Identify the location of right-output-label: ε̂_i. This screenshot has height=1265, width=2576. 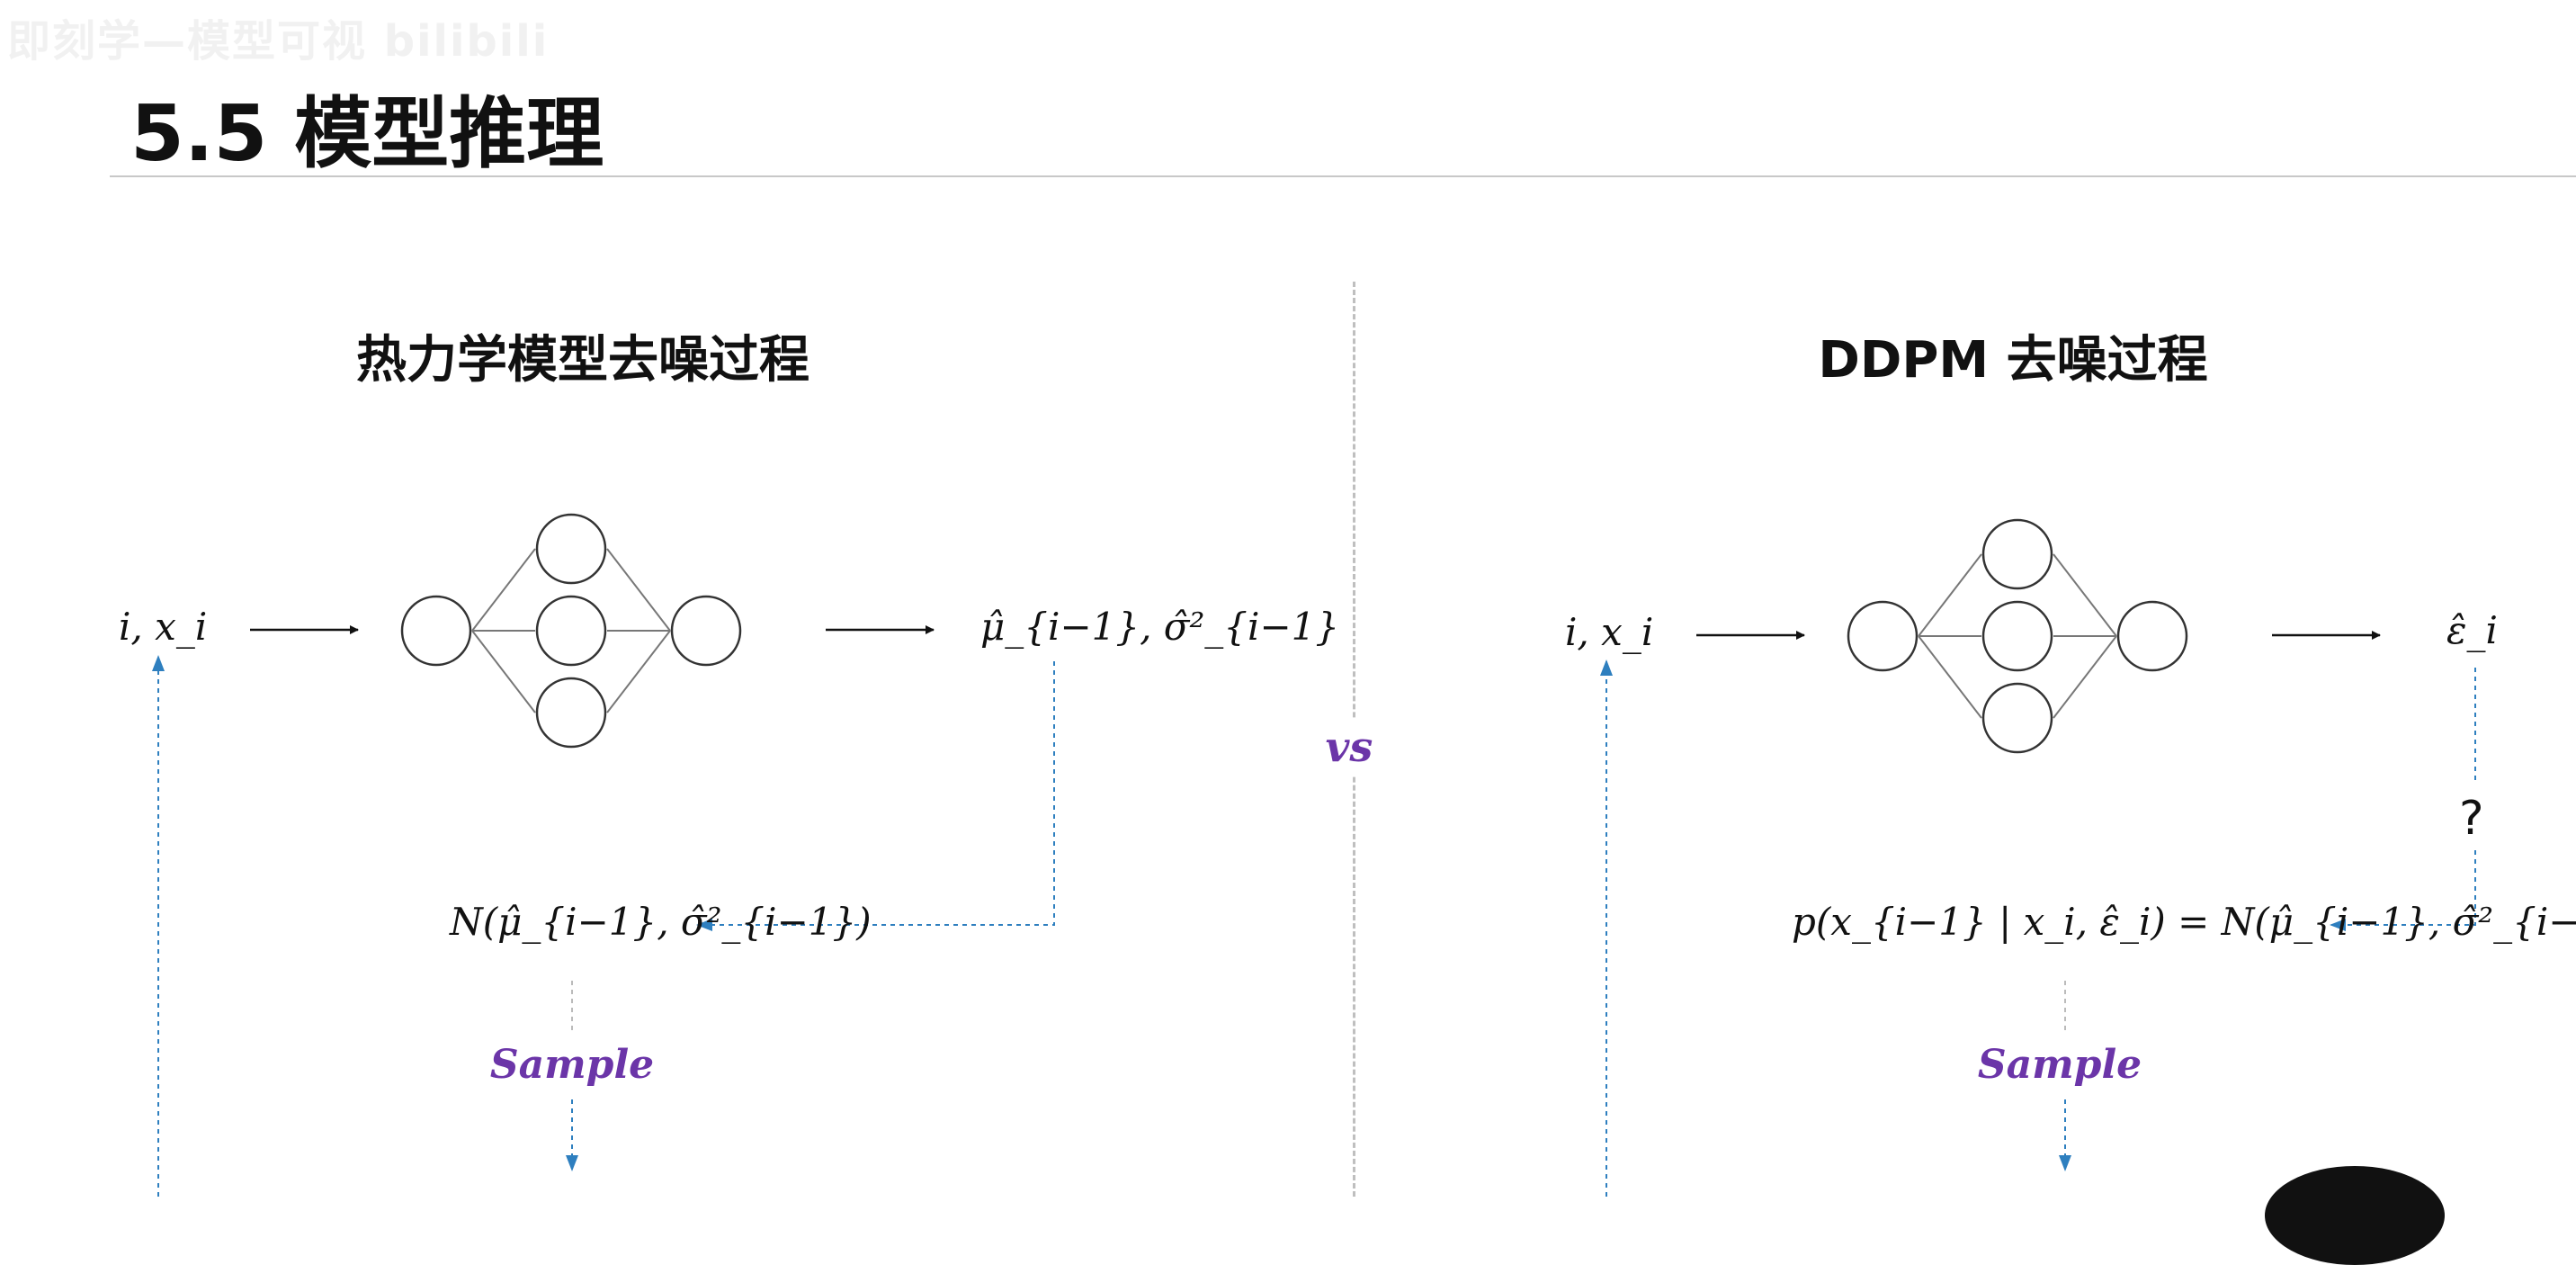
(2472, 630).